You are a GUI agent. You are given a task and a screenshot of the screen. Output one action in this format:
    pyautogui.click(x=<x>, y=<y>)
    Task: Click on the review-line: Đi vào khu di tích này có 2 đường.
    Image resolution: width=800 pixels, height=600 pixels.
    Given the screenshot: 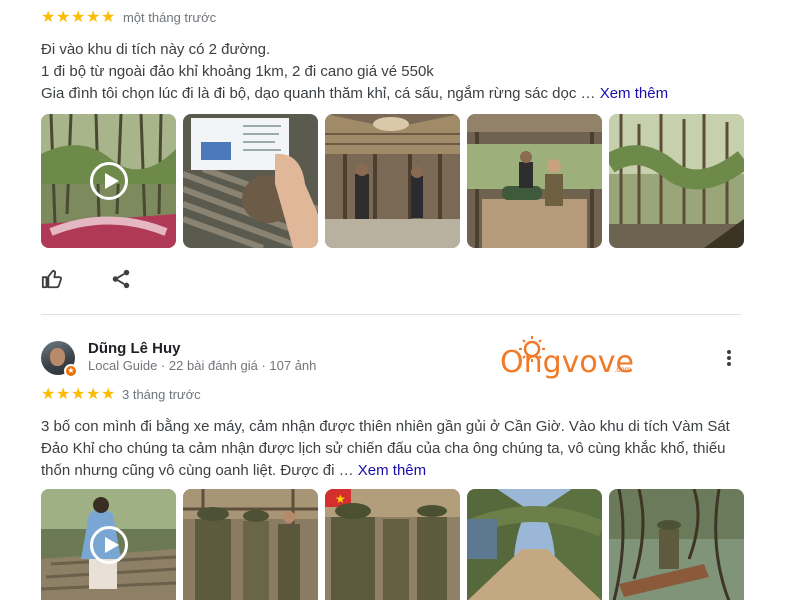 What is the action you would take?
    pyautogui.click(x=156, y=49)
    